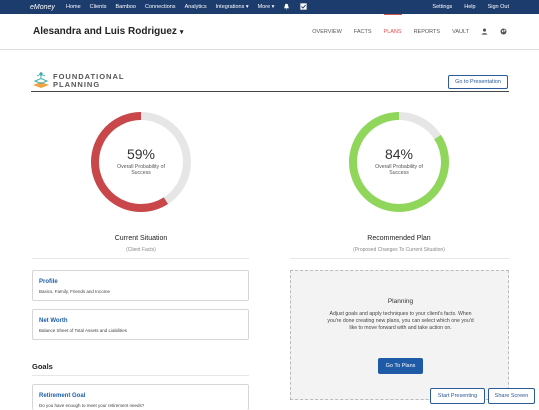  What do you see at coordinates (98, 7) in the screenshot?
I see `nav-clients: Clients` at bounding box center [98, 7].